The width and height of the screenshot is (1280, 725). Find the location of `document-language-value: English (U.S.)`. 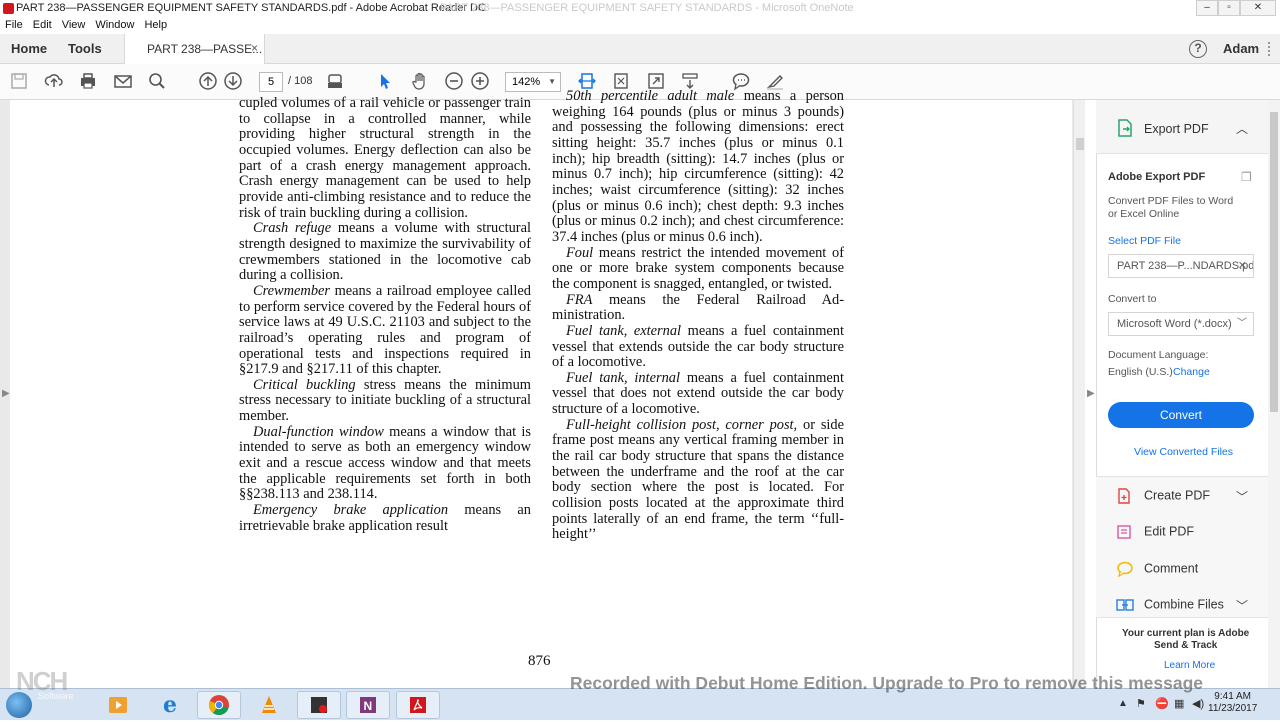

document-language-value: English (U.S.) is located at coordinates (1140, 372).